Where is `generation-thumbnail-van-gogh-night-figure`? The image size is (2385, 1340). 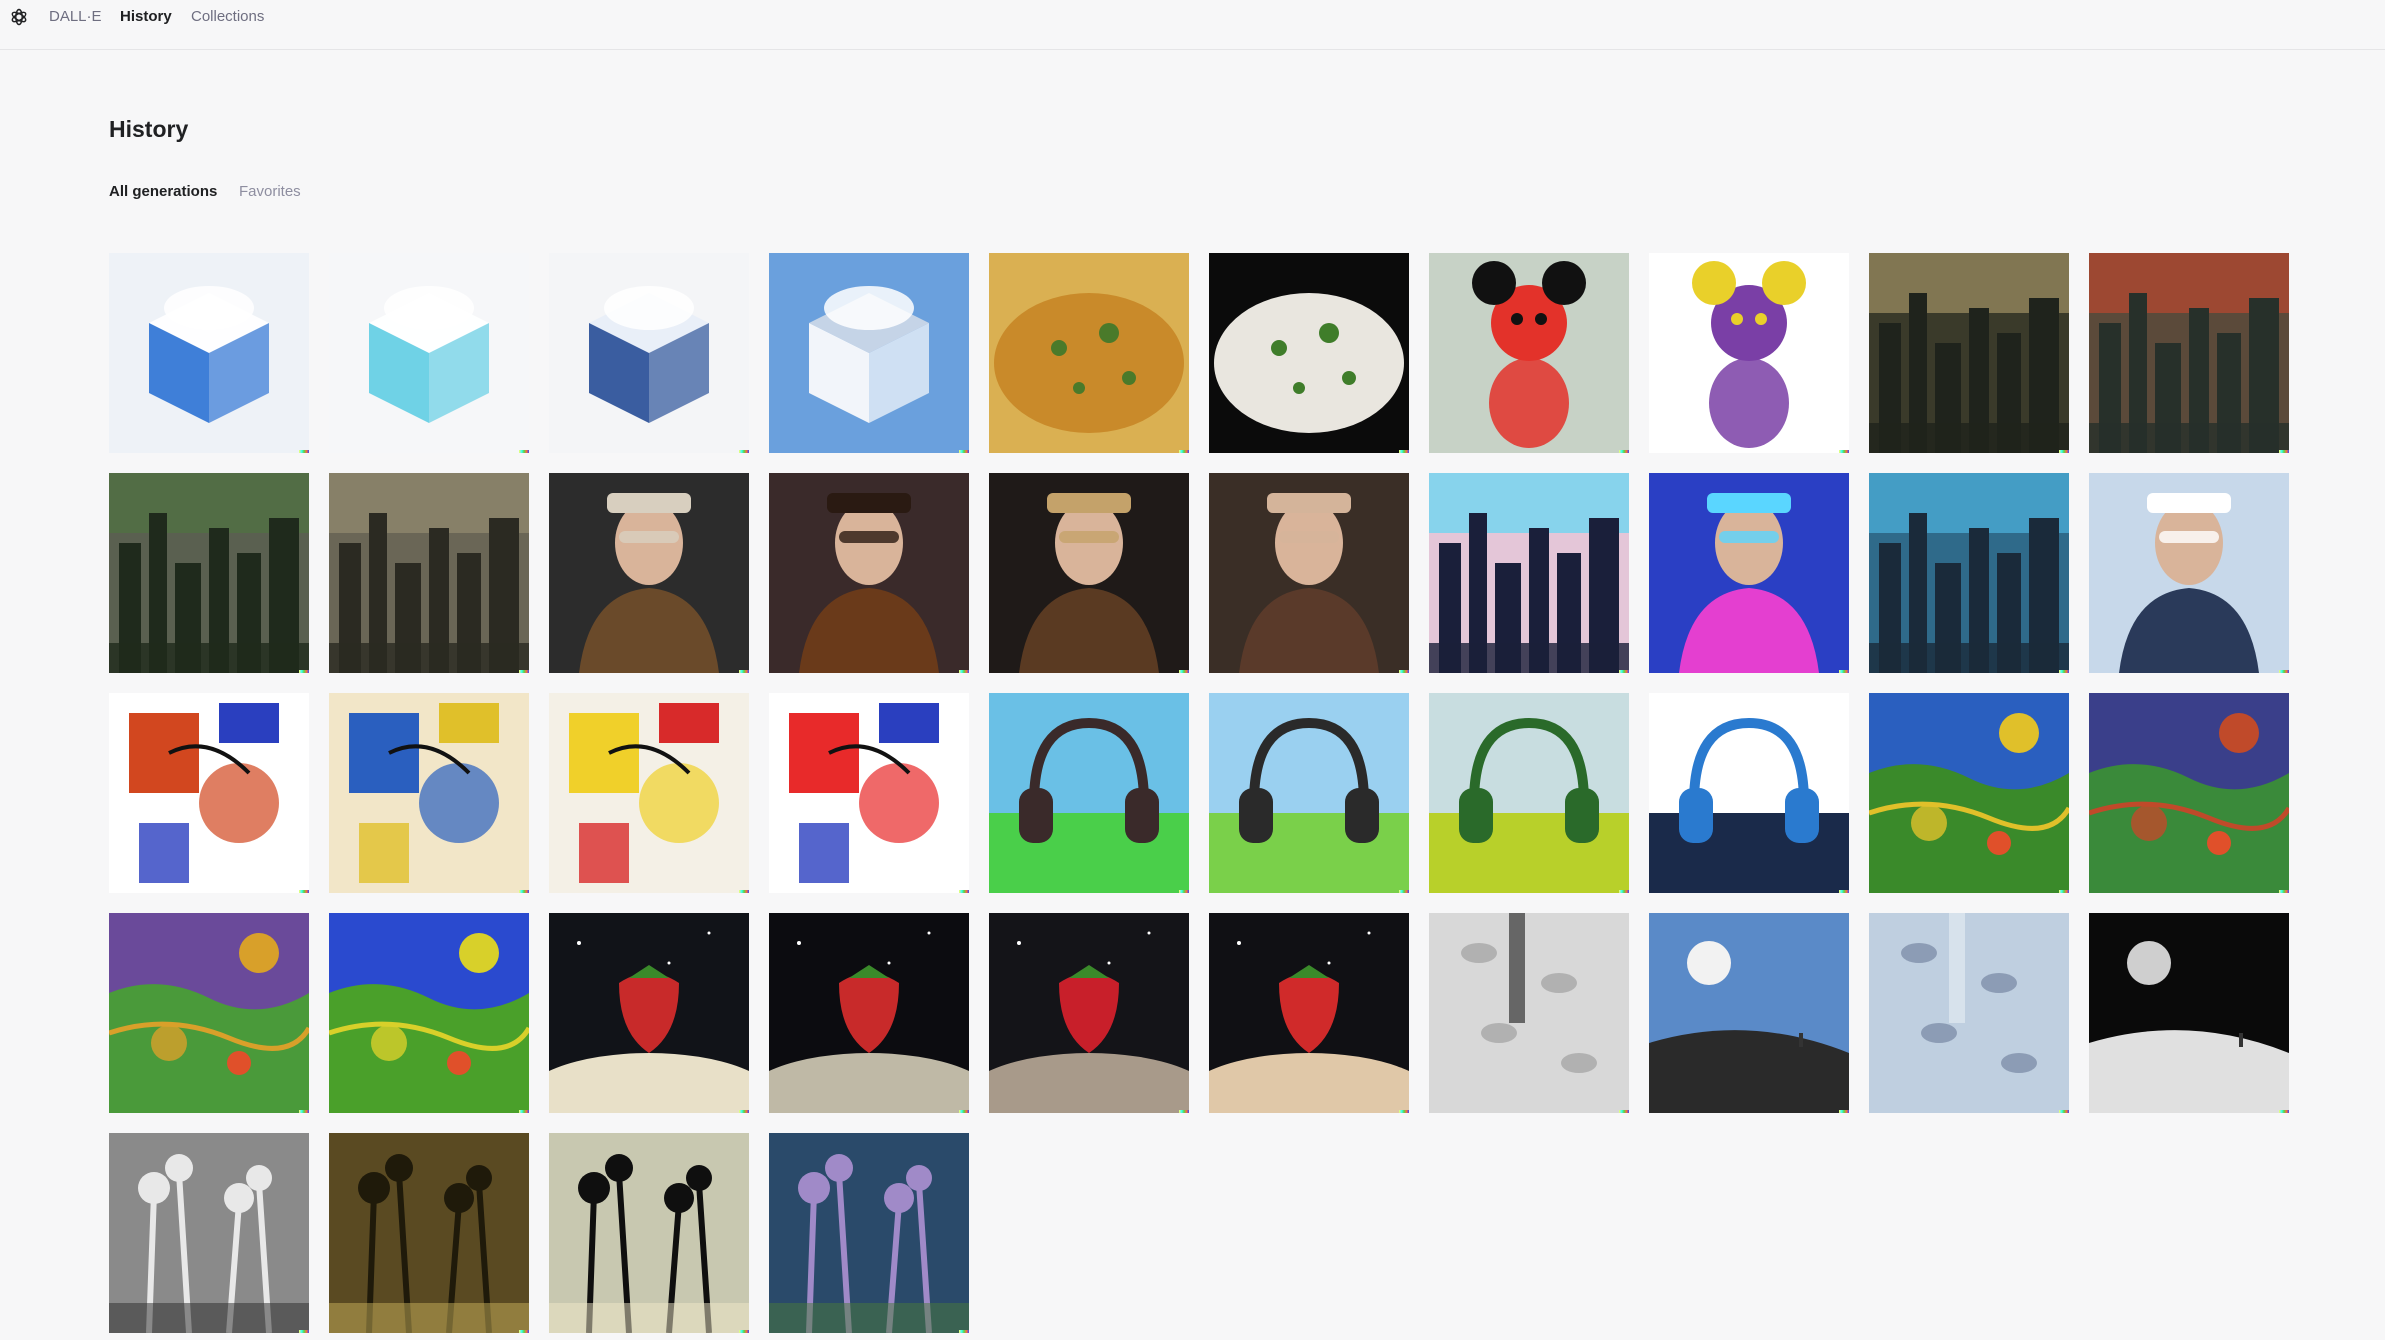 generation-thumbnail-van-gogh-night-figure is located at coordinates (2189, 793).